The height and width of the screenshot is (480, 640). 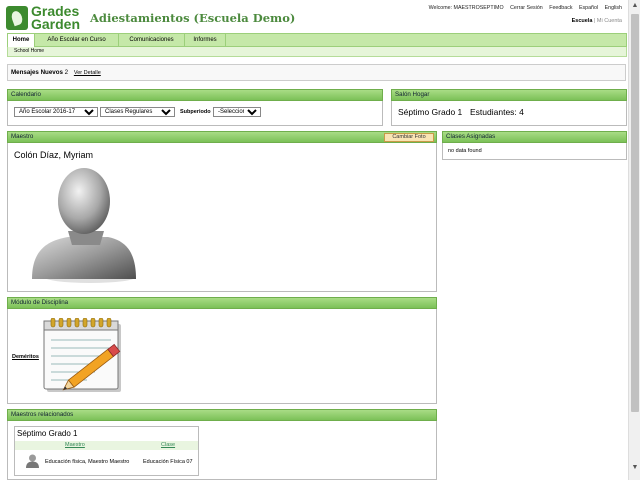 I want to click on table-header: Maestro Clase, so click(x=106, y=445).